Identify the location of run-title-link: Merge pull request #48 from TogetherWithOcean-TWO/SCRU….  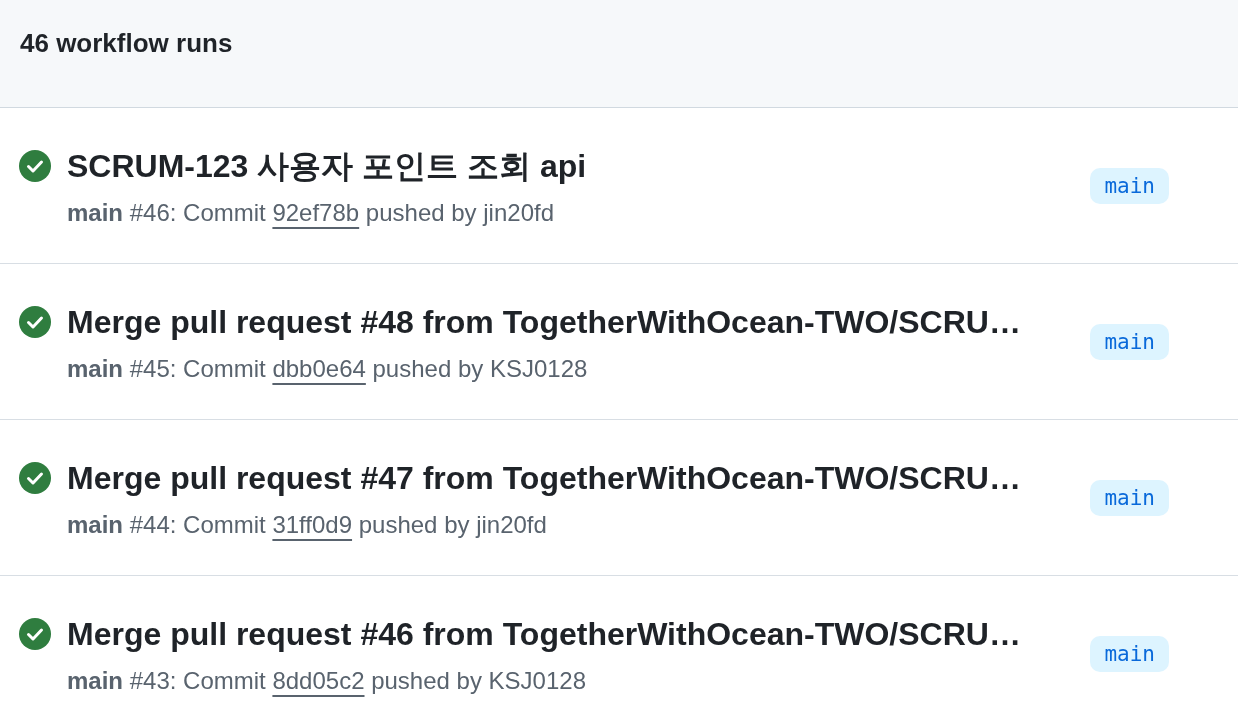
(544, 322).